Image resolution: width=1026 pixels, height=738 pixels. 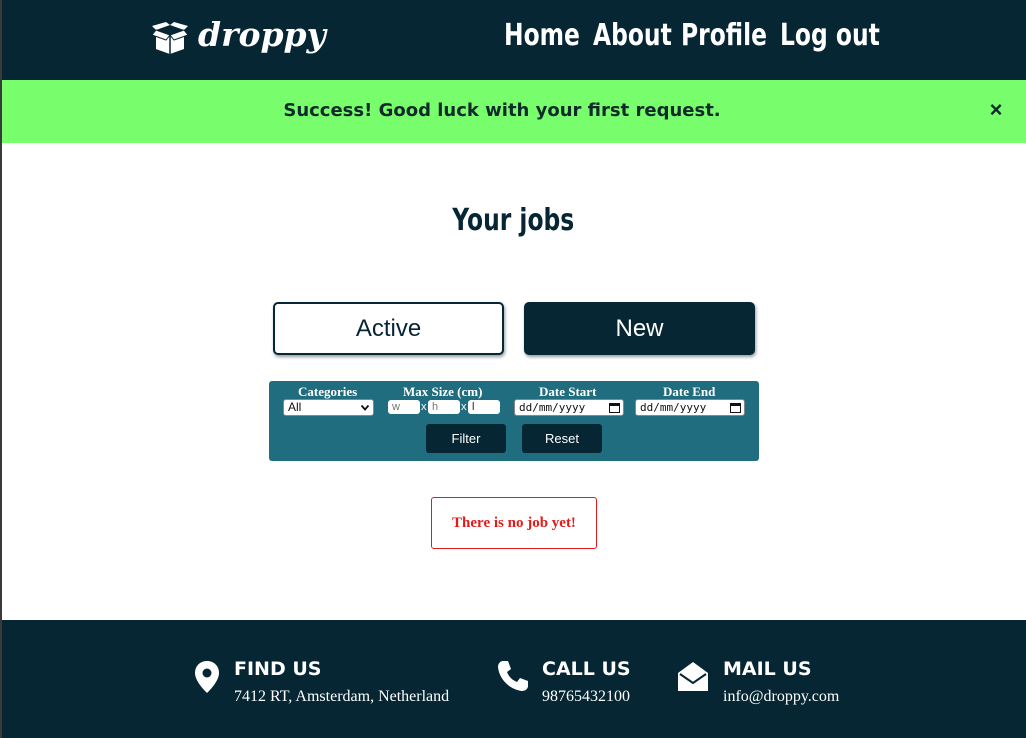 I want to click on find-us-heading: FIND US, so click(x=278, y=669).